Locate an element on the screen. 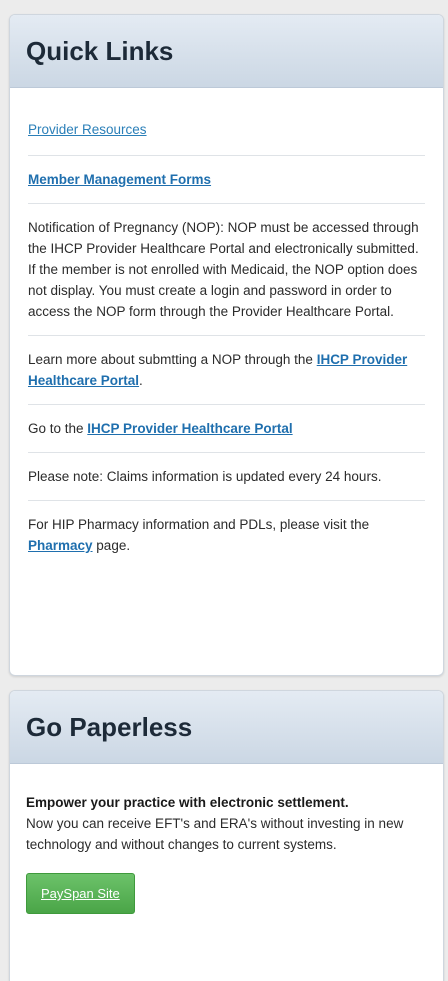 The image size is (448, 981). learn-more-suffix: . is located at coordinates (141, 380).